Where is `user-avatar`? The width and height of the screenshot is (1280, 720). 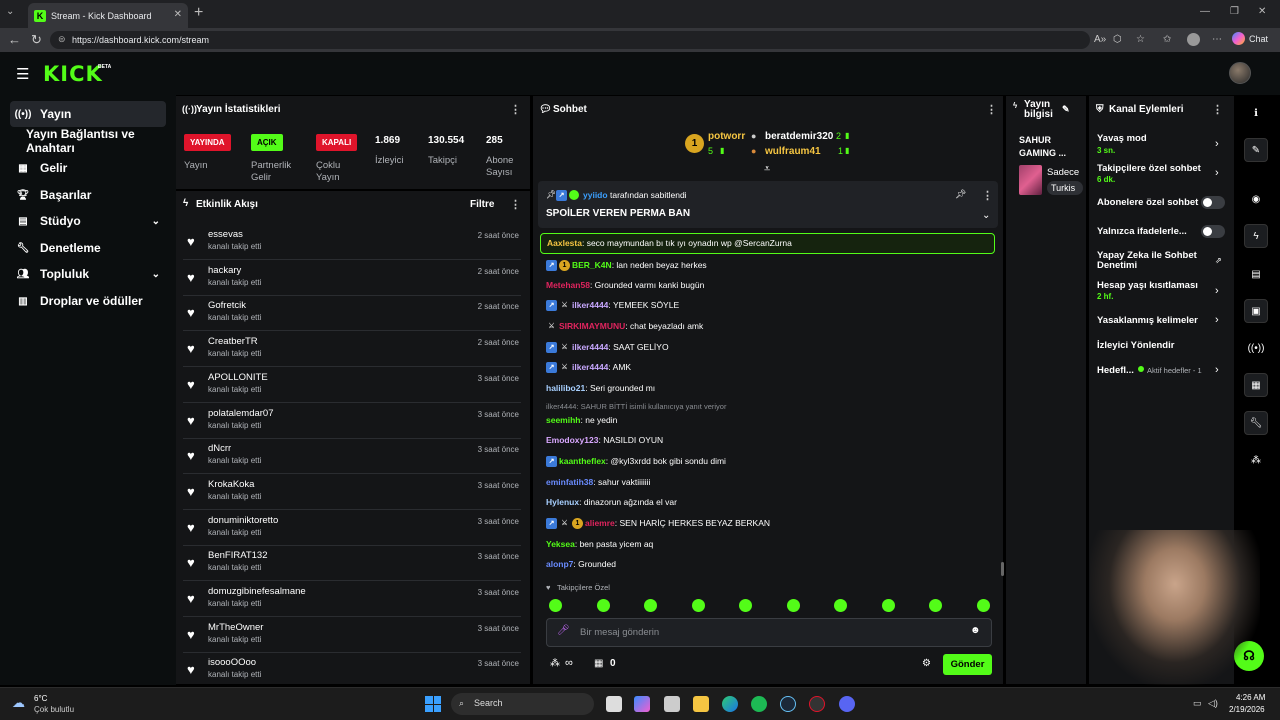 user-avatar is located at coordinates (1240, 73).